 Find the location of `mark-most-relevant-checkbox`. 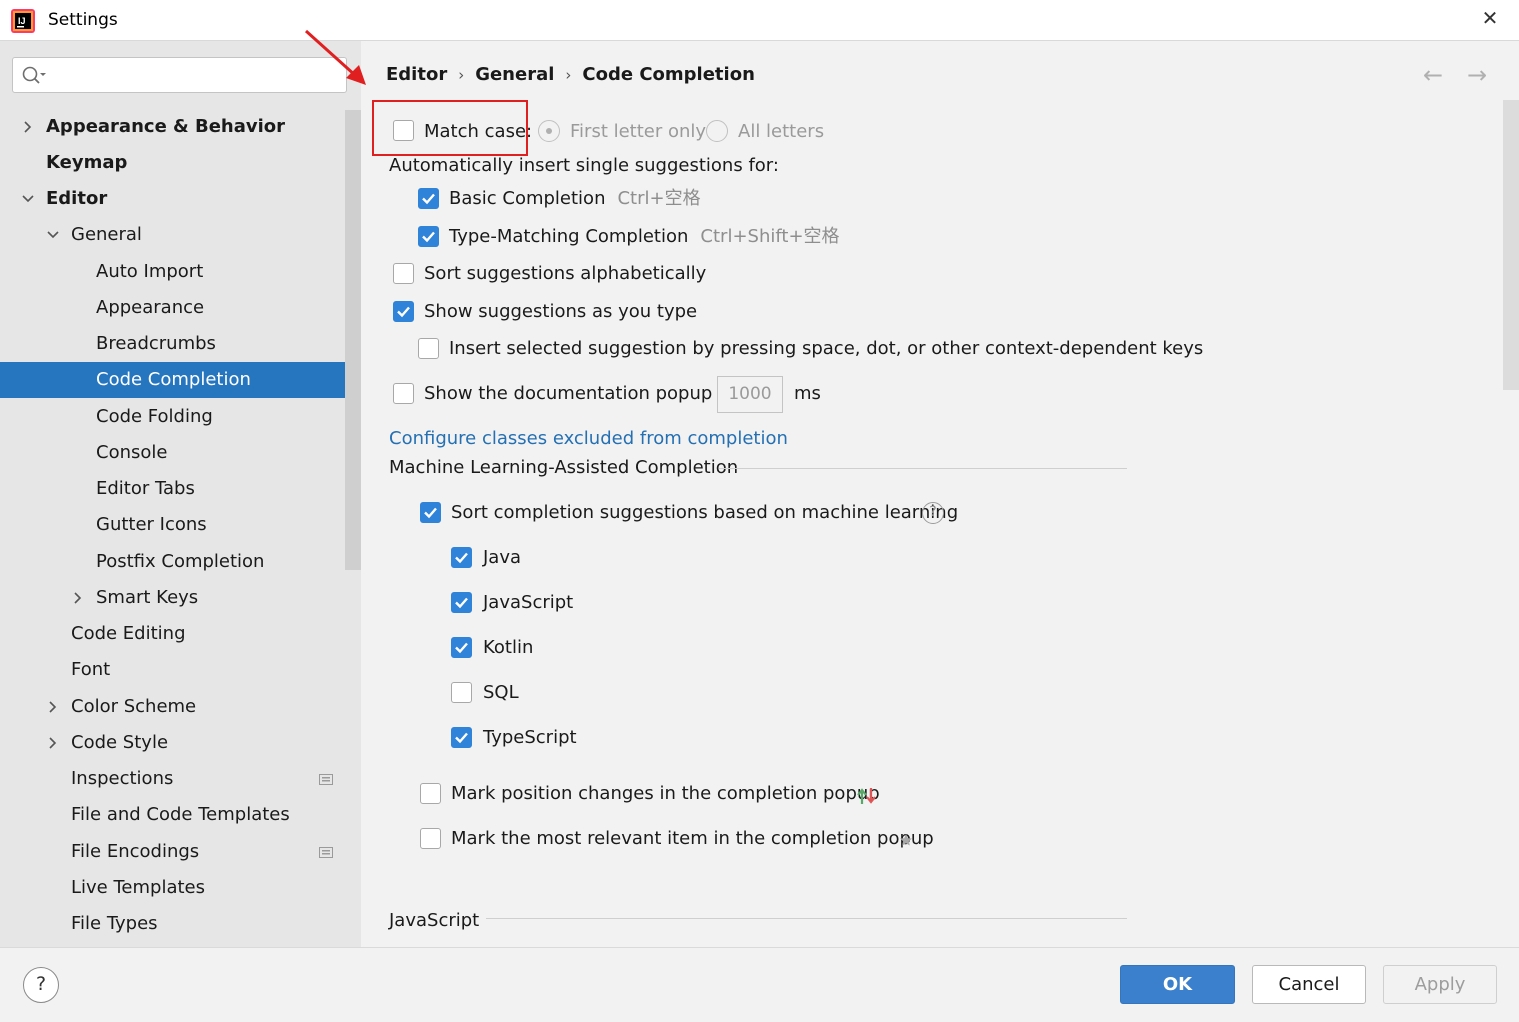

mark-most-relevant-checkbox is located at coordinates (430, 838).